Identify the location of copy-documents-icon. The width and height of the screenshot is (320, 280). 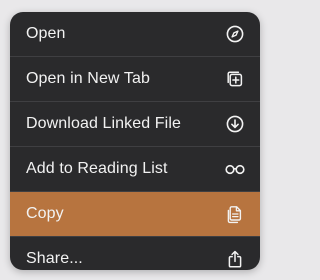
(235, 214).